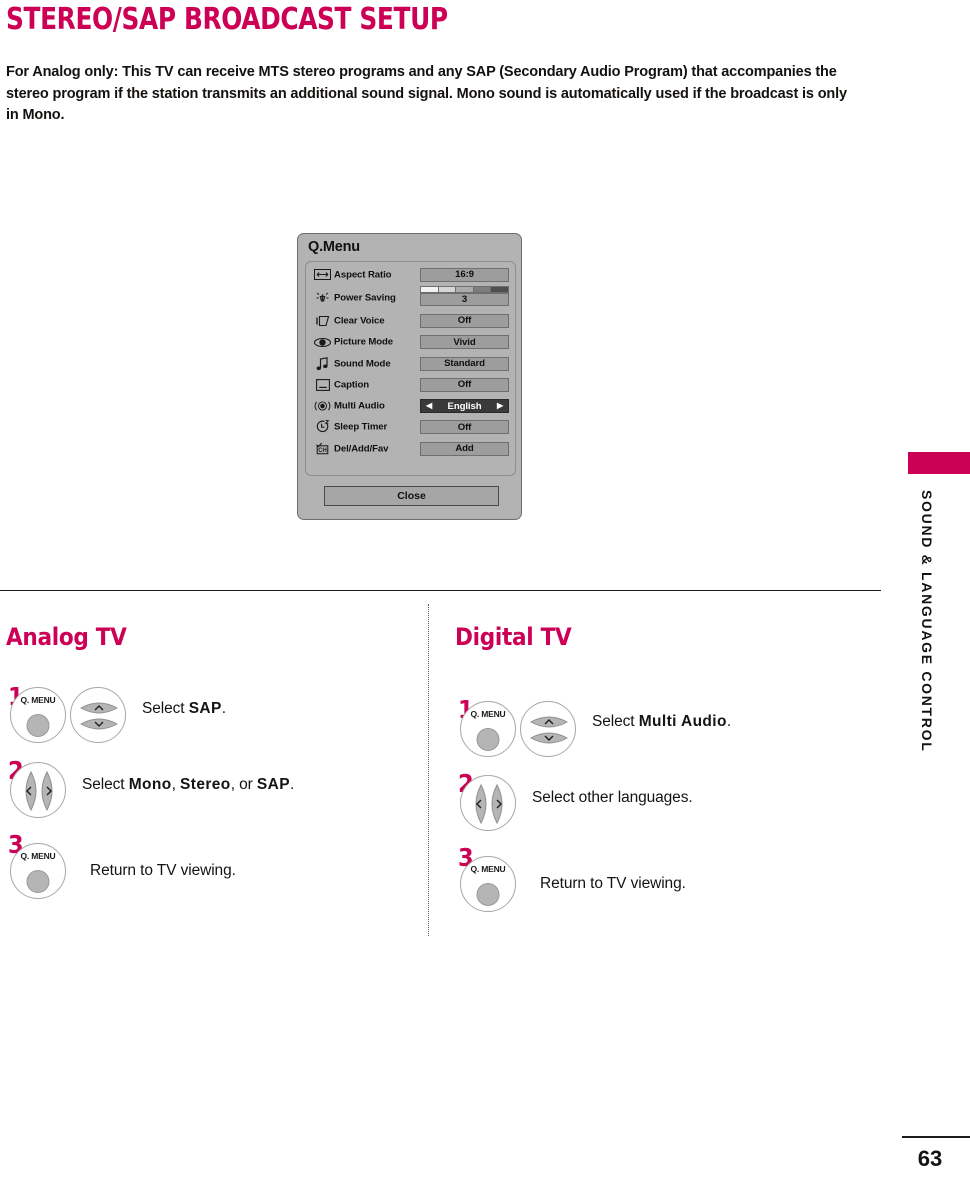 The width and height of the screenshot is (970, 1182). Describe the element at coordinates (322, 321) in the screenshot. I see `clear-voice-icon` at that location.